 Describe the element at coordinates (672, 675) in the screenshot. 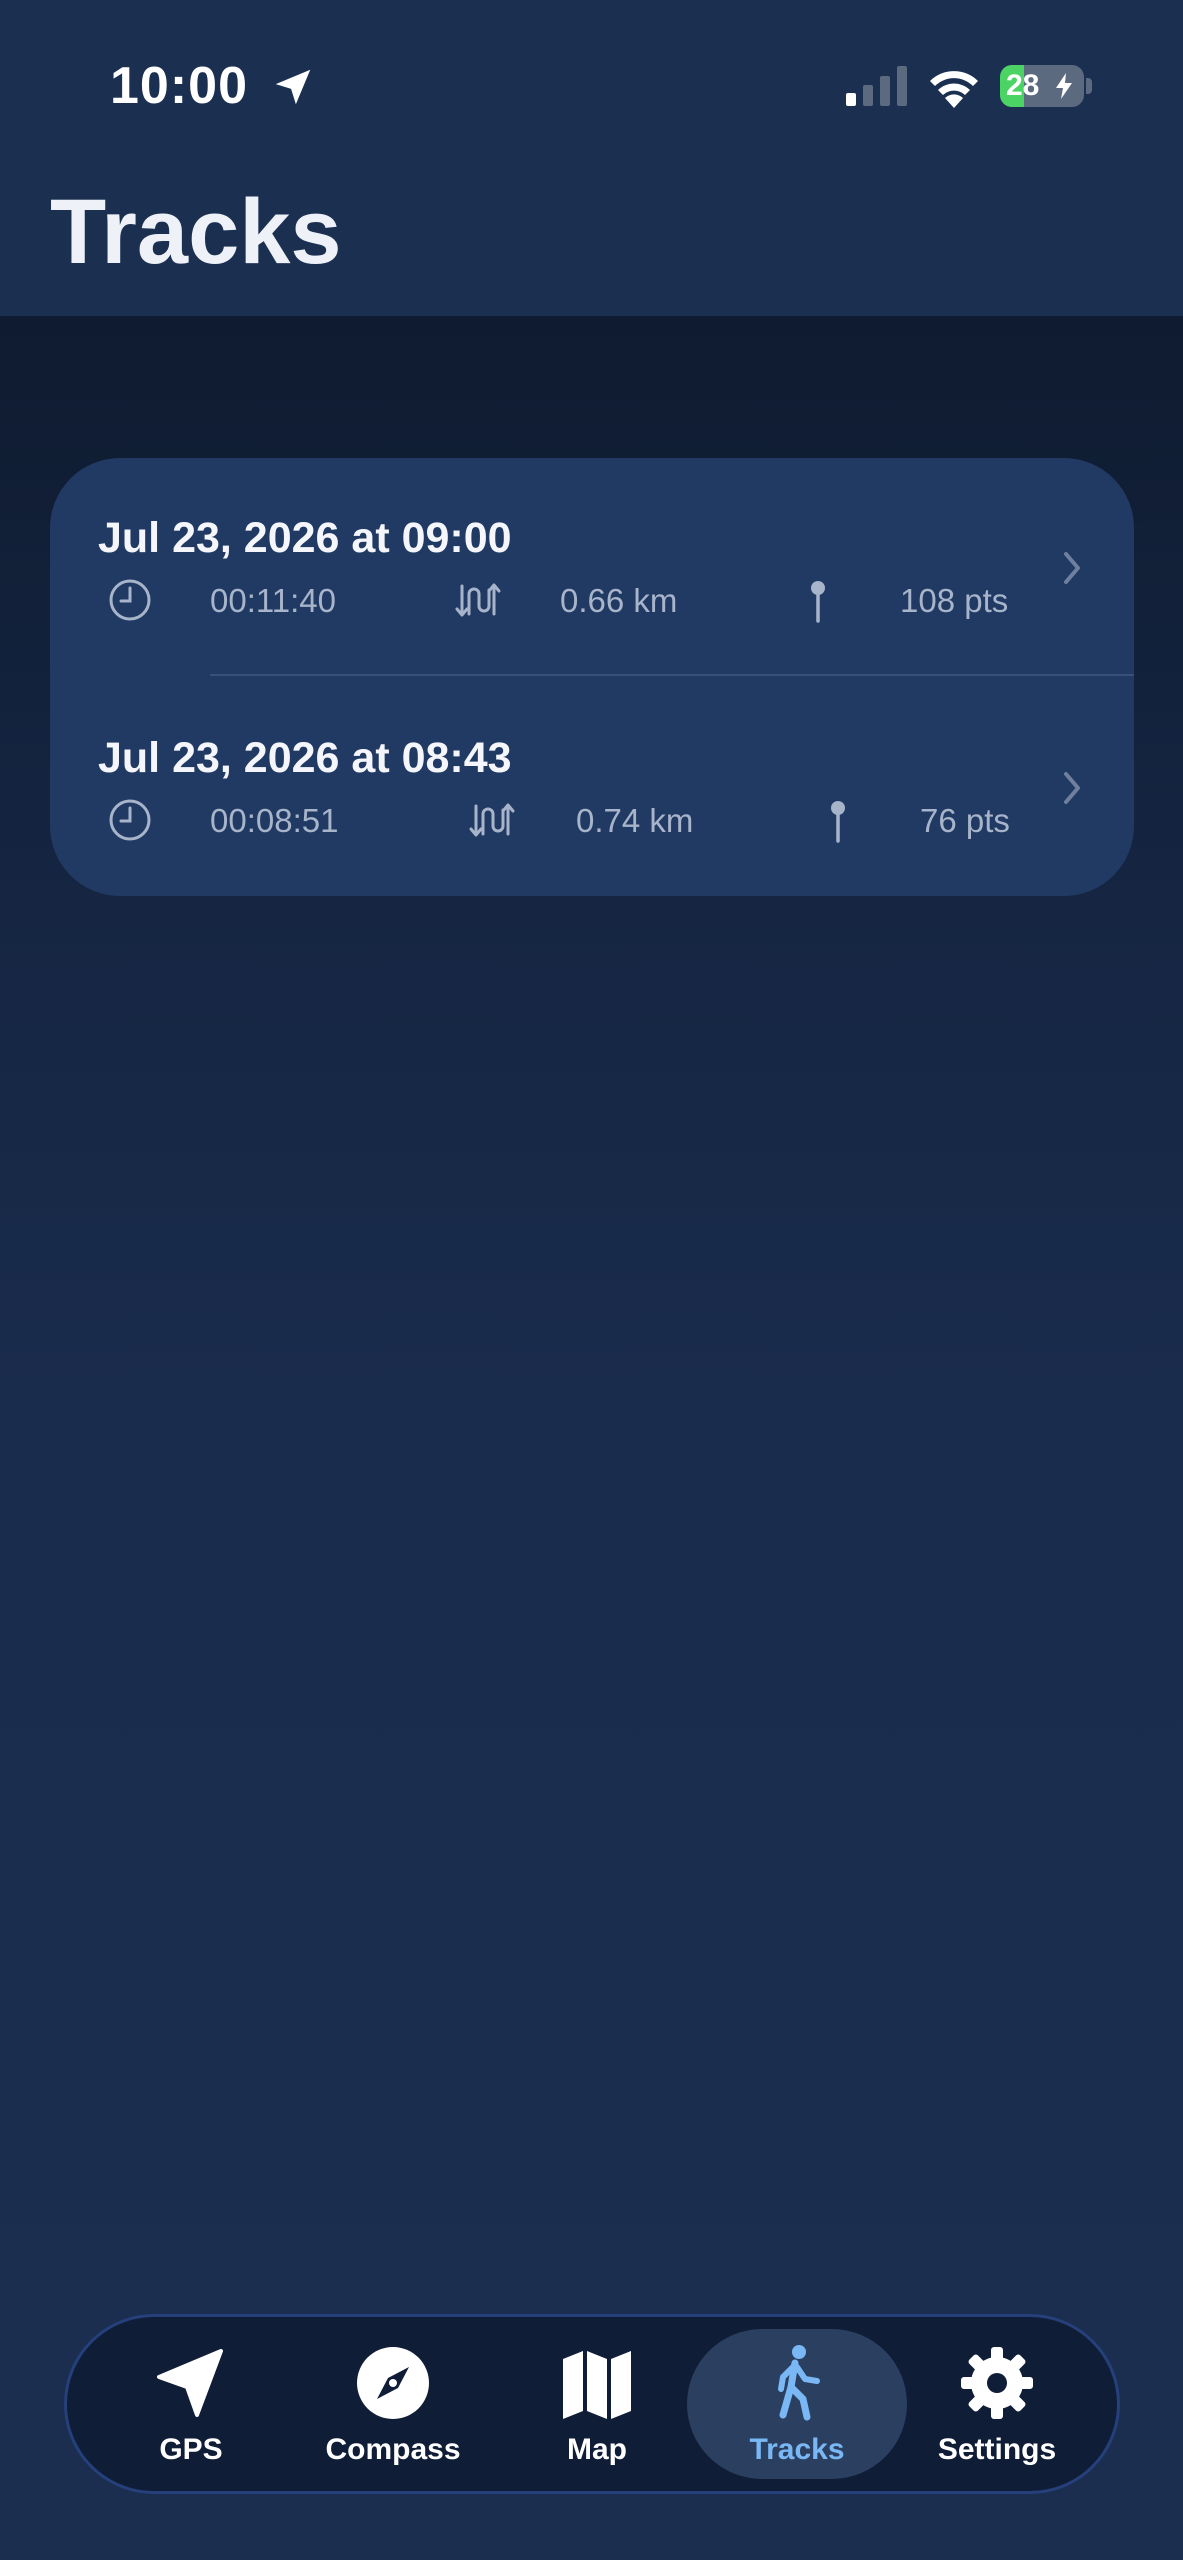

I see `row-divider` at that location.